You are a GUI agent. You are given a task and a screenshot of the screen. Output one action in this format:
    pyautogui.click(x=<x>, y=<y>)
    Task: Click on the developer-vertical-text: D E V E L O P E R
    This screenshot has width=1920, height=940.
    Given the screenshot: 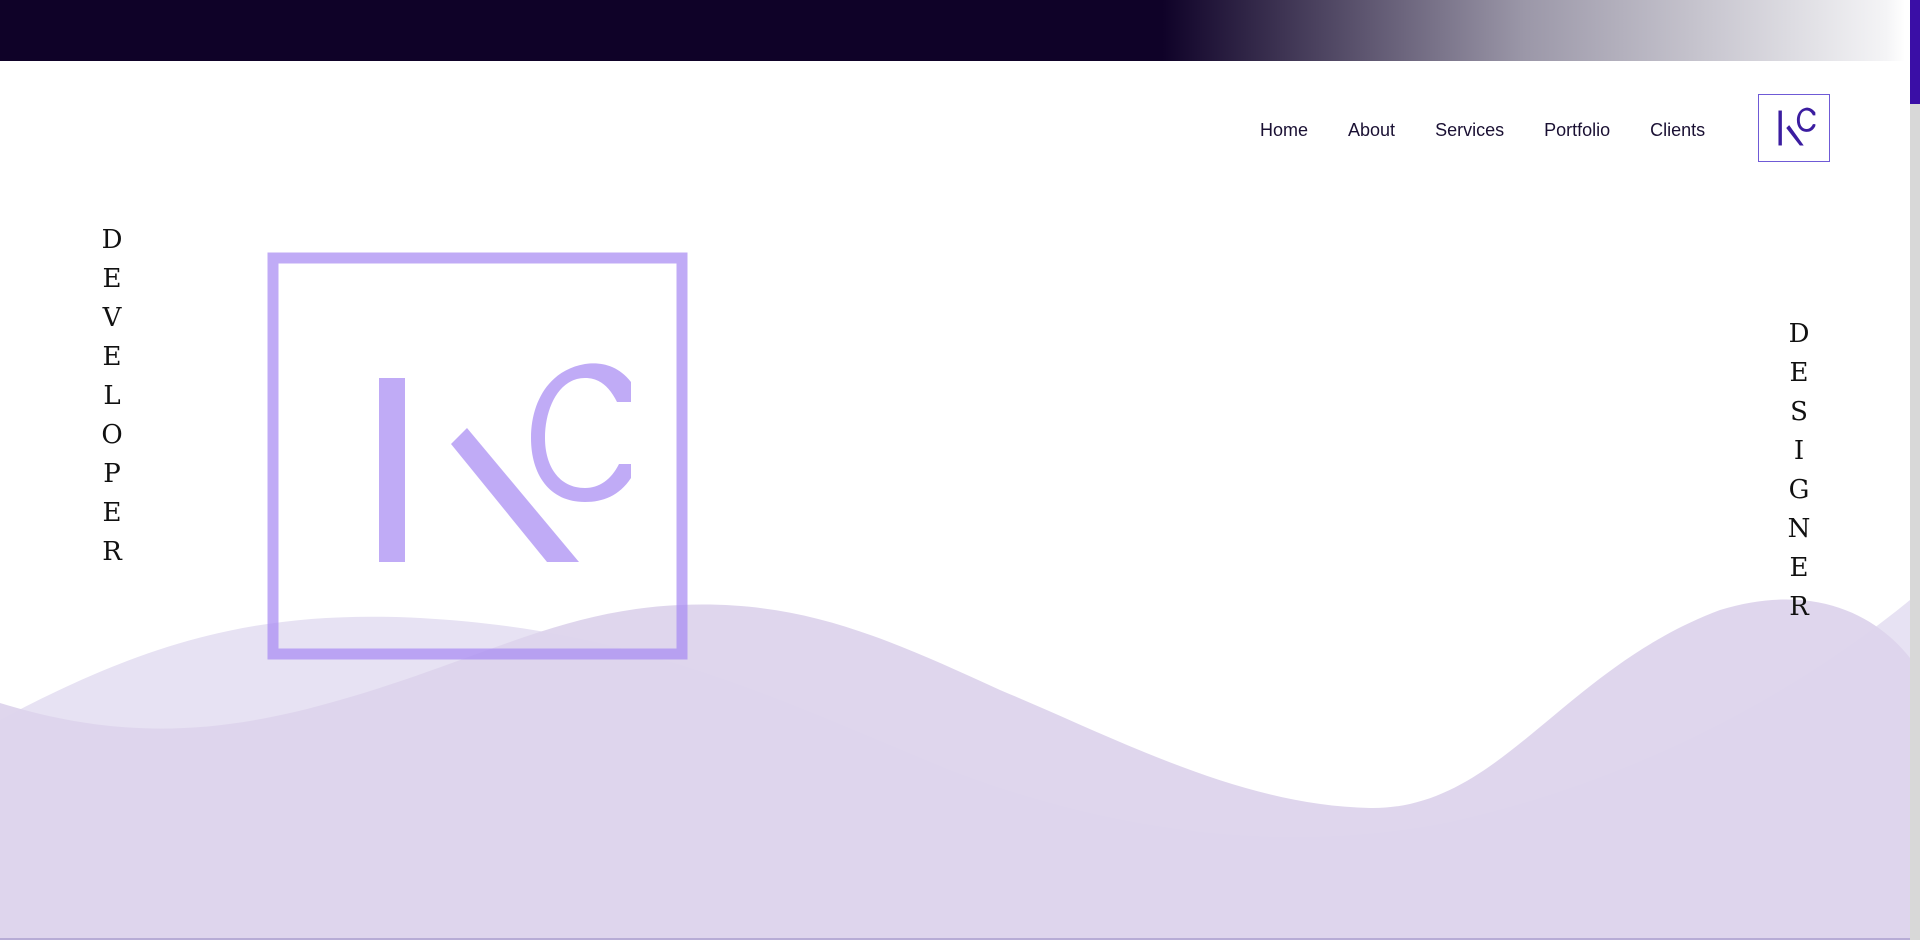 What is the action you would take?
    pyautogui.click(x=112, y=396)
    